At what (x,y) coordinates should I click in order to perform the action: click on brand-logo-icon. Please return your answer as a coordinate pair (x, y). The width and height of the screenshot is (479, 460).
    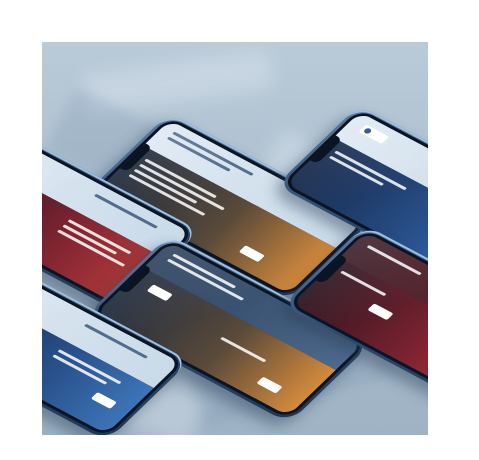
    Looking at the image, I should click on (374, 134).